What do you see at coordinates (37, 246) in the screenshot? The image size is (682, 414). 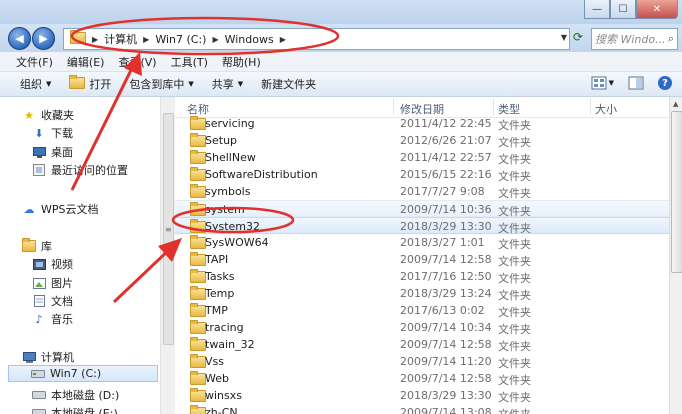 I see `nav-libraries: 库` at bounding box center [37, 246].